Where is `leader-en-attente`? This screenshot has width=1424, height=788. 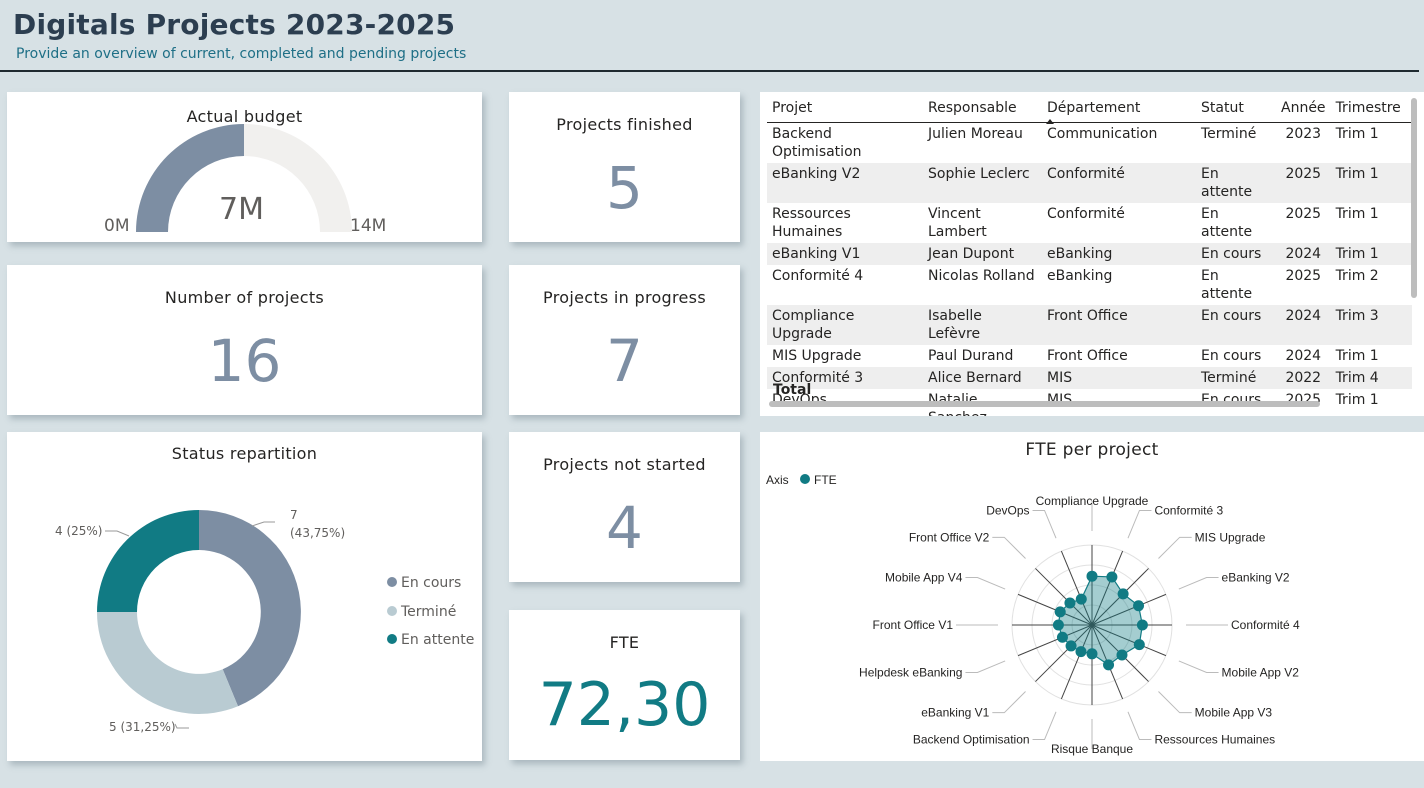
leader-en-attente is located at coordinates (117, 533).